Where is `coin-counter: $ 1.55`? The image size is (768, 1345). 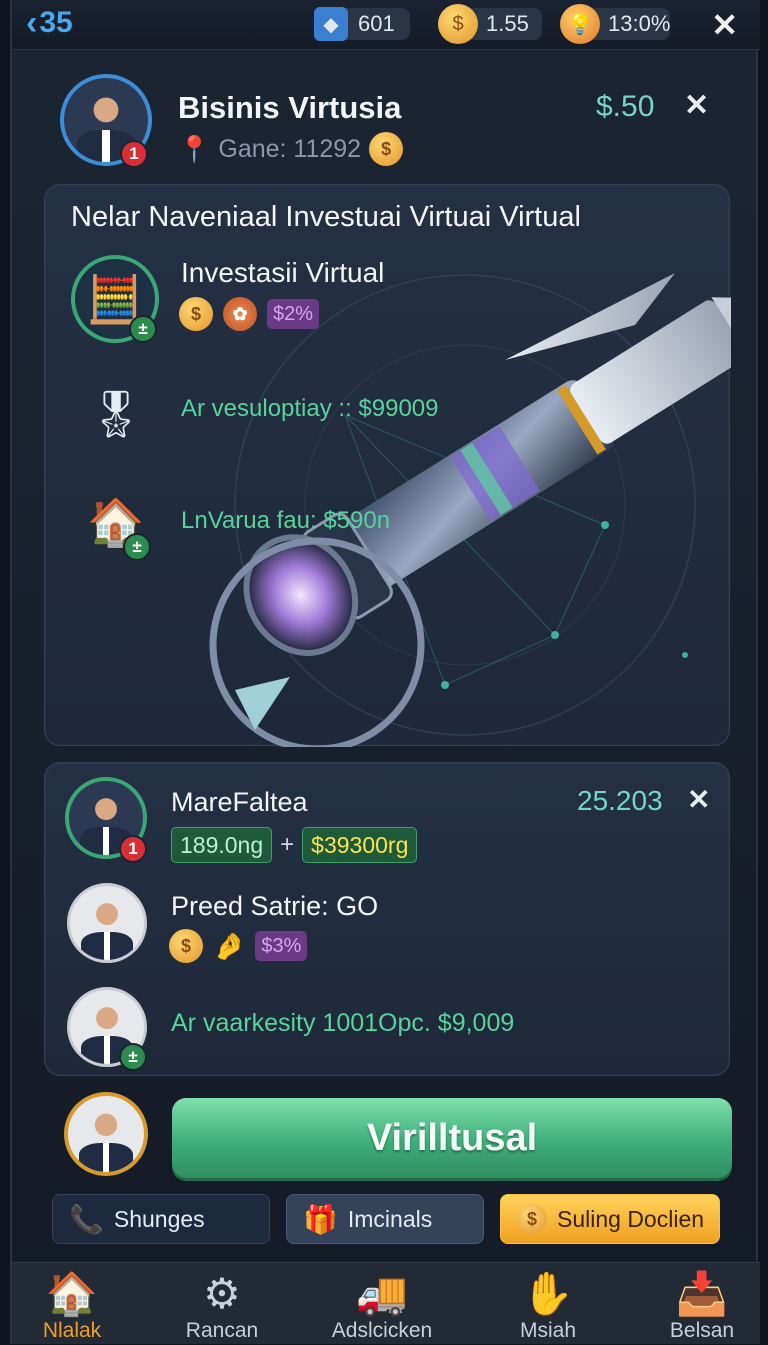
coin-counter: $ 1.55 is located at coordinates (490, 24).